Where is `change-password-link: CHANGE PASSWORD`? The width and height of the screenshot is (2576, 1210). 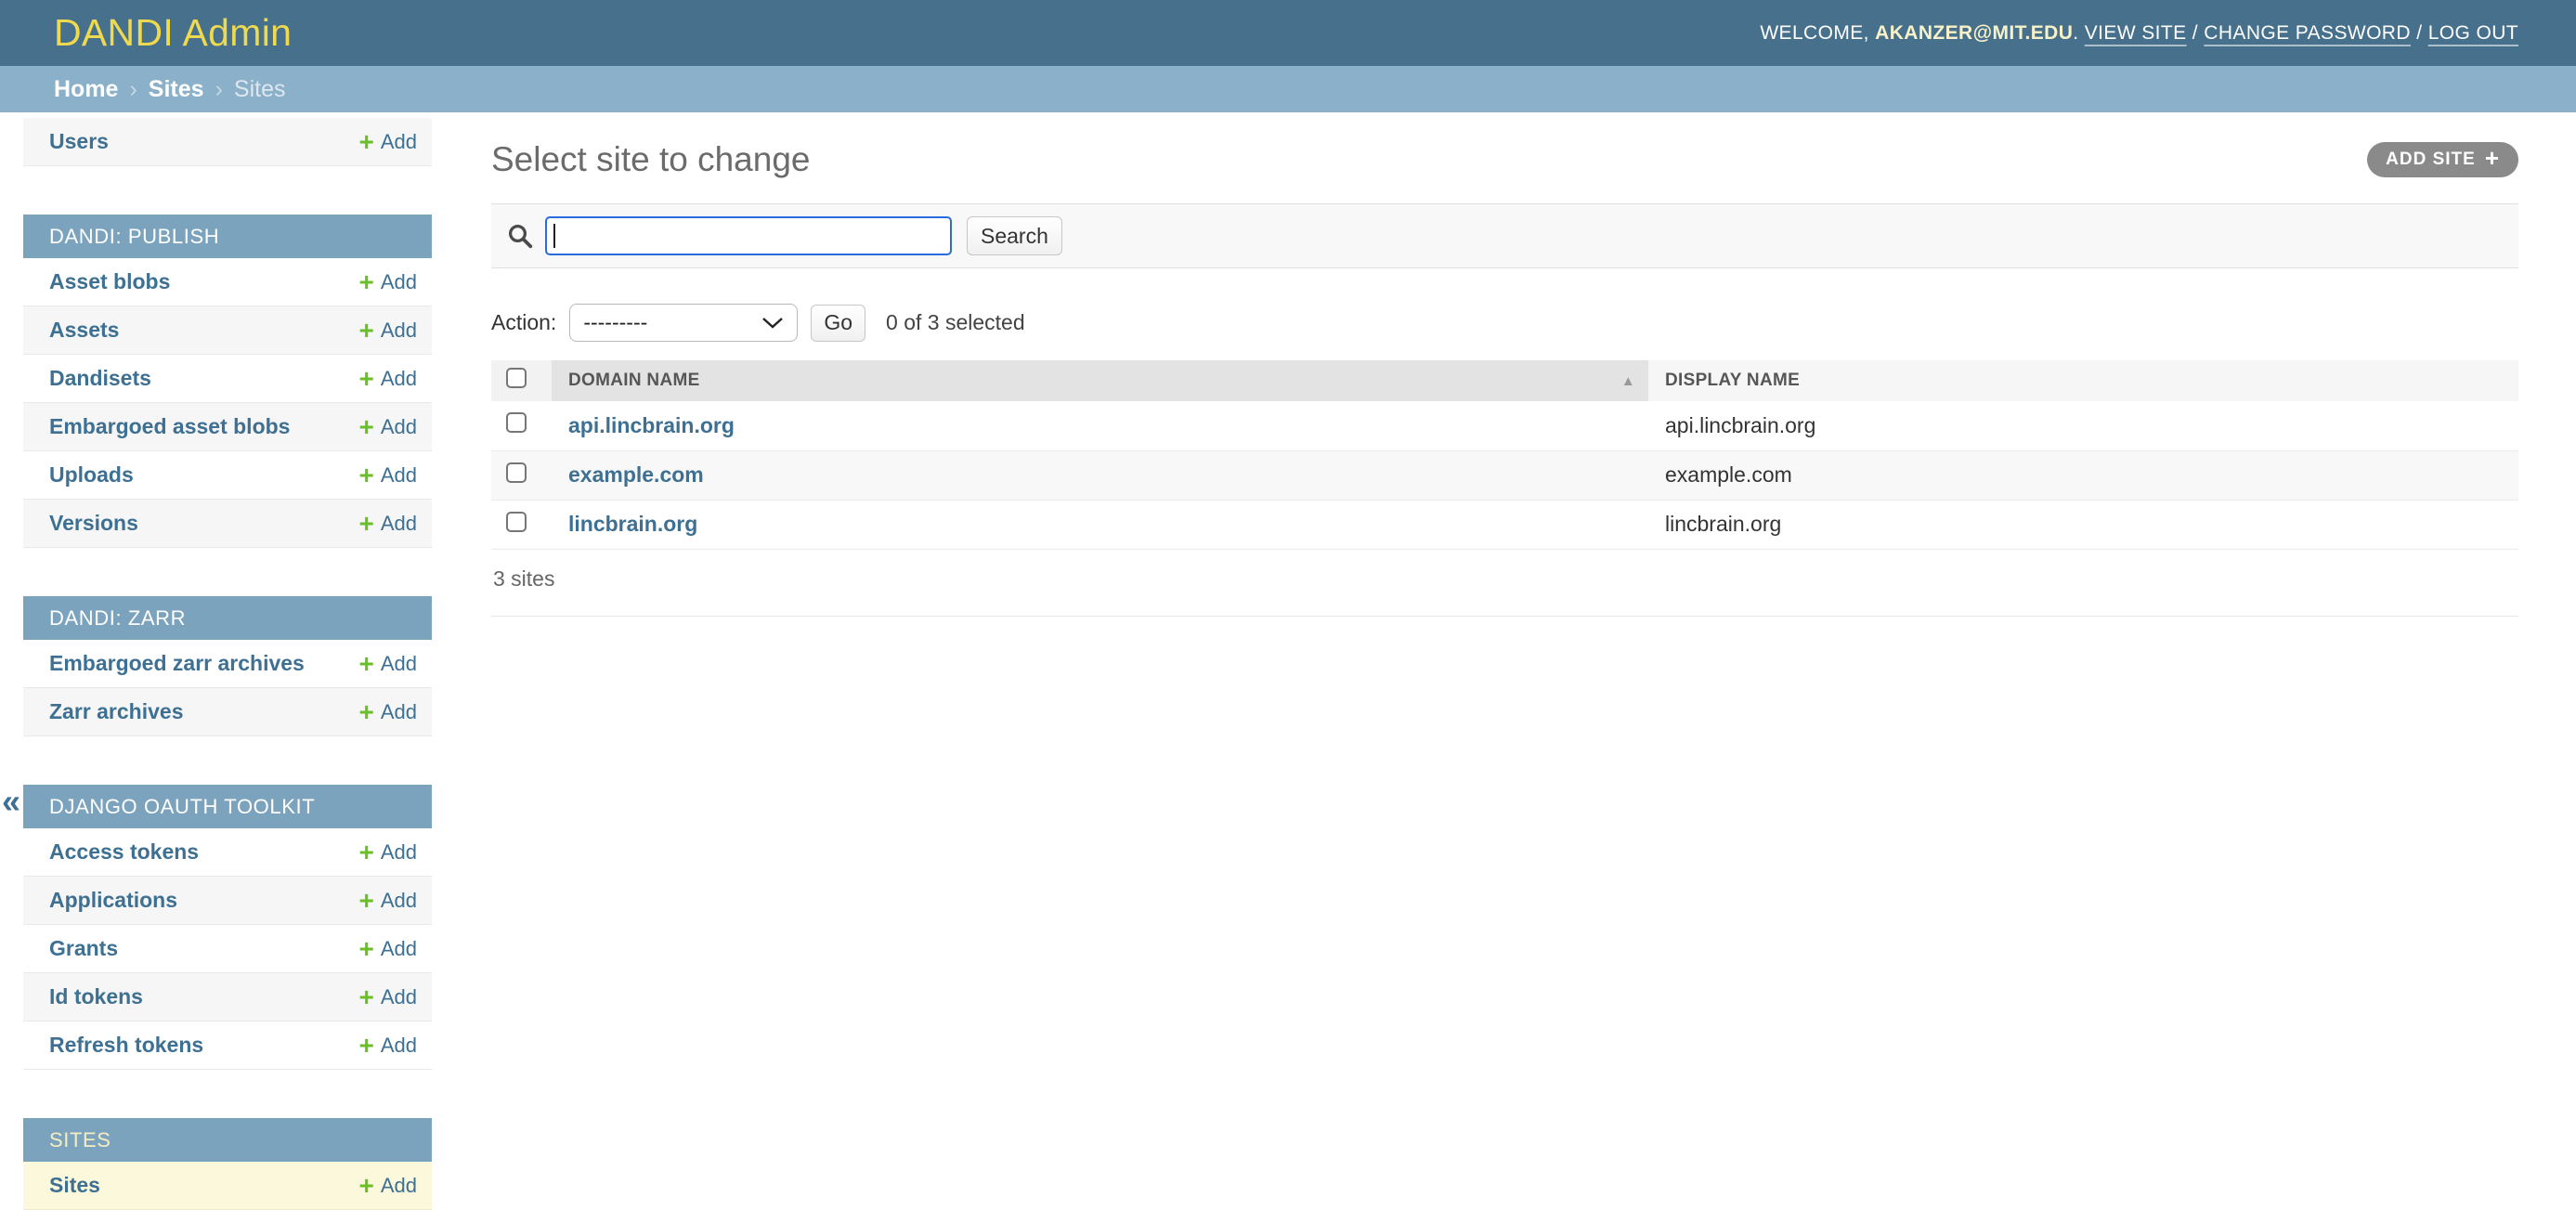 change-password-link: CHANGE PASSWORD is located at coordinates (2307, 33).